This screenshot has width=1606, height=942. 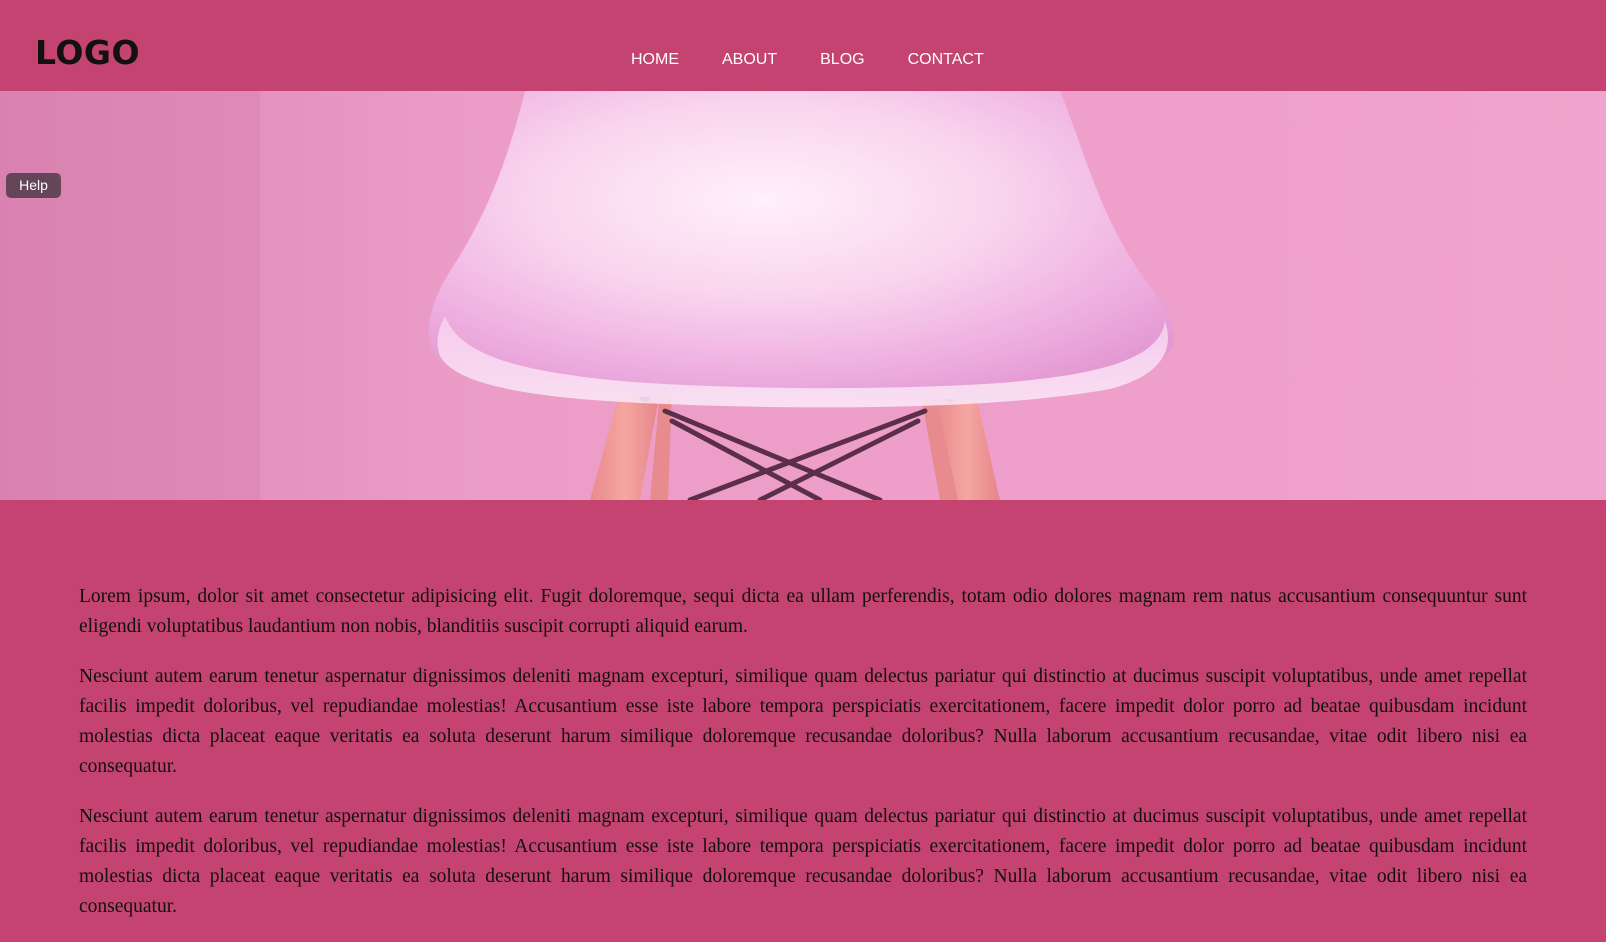 I want to click on site-header: LOGO HOME ABOUT BLOG CONTACT, so click(x=803, y=45).